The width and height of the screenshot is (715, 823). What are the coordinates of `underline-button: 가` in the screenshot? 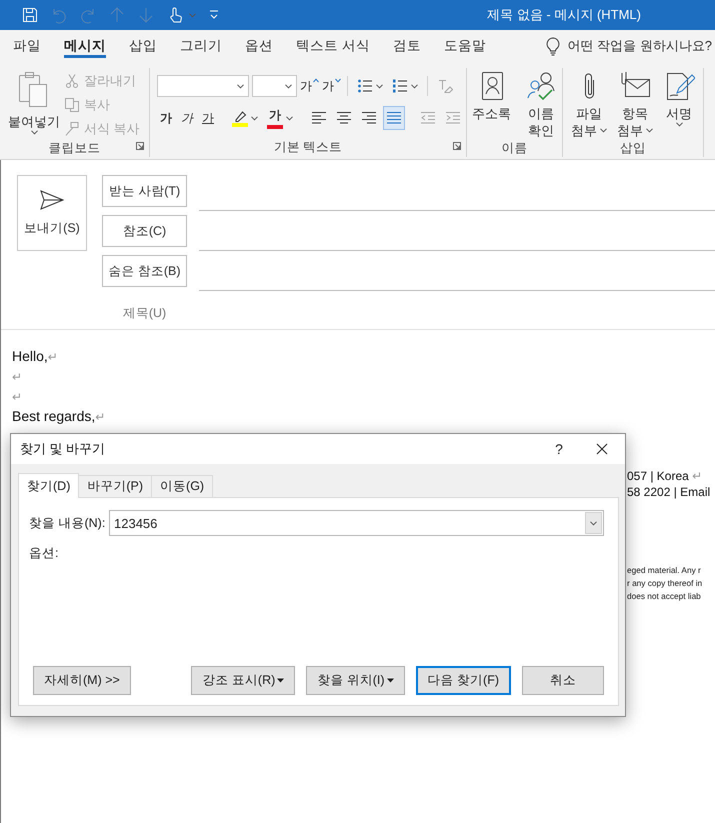 It's located at (208, 118).